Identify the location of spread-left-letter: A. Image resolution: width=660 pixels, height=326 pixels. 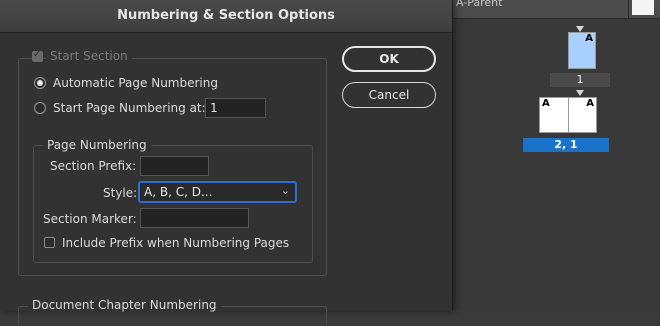
(546, 103).